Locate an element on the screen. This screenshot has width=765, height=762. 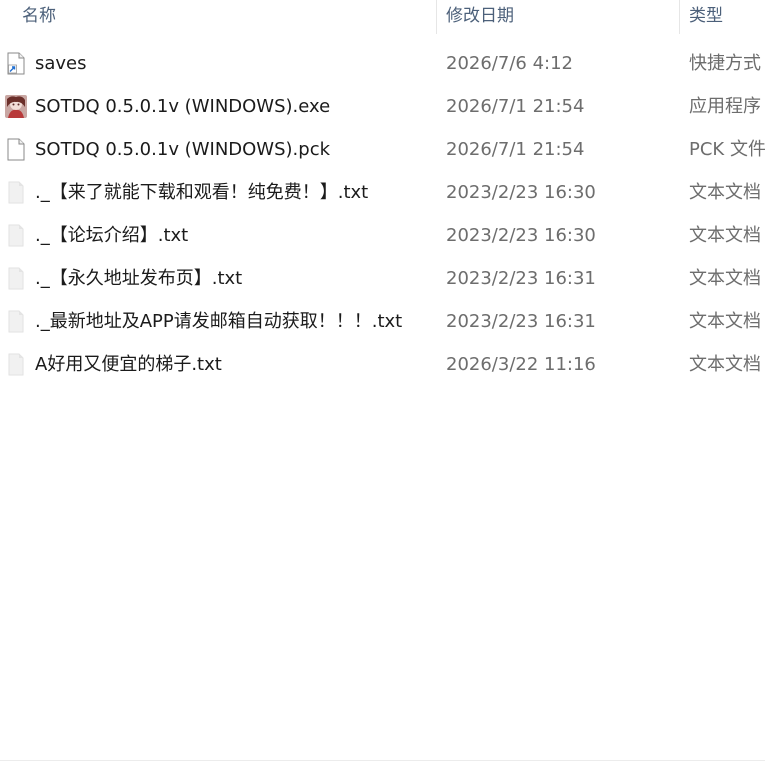
file-name: SOTDQ 0.5.0.1v (WINDOWS).pck is located at coordinates (183, 149).